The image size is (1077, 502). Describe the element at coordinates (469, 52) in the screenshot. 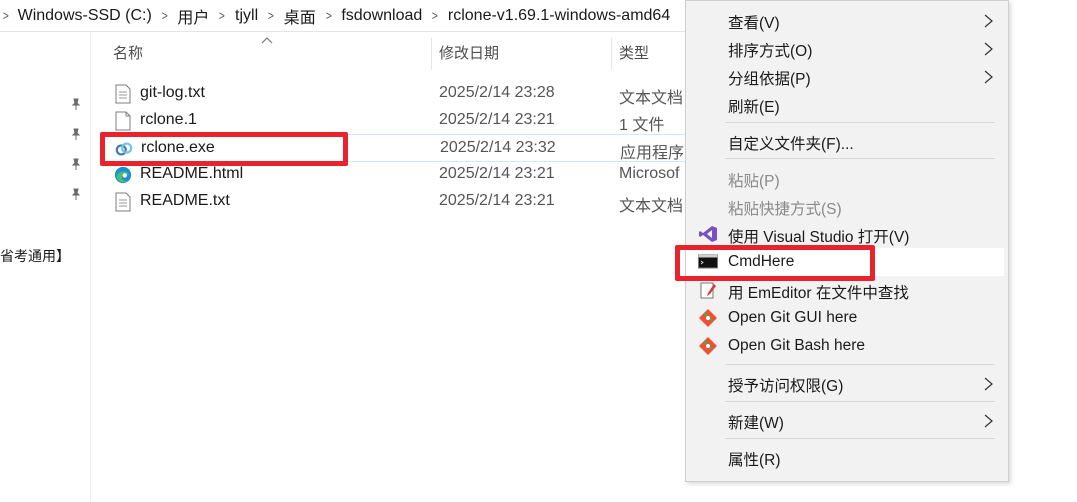

I see `column-header-date: 修改日期` at that location.